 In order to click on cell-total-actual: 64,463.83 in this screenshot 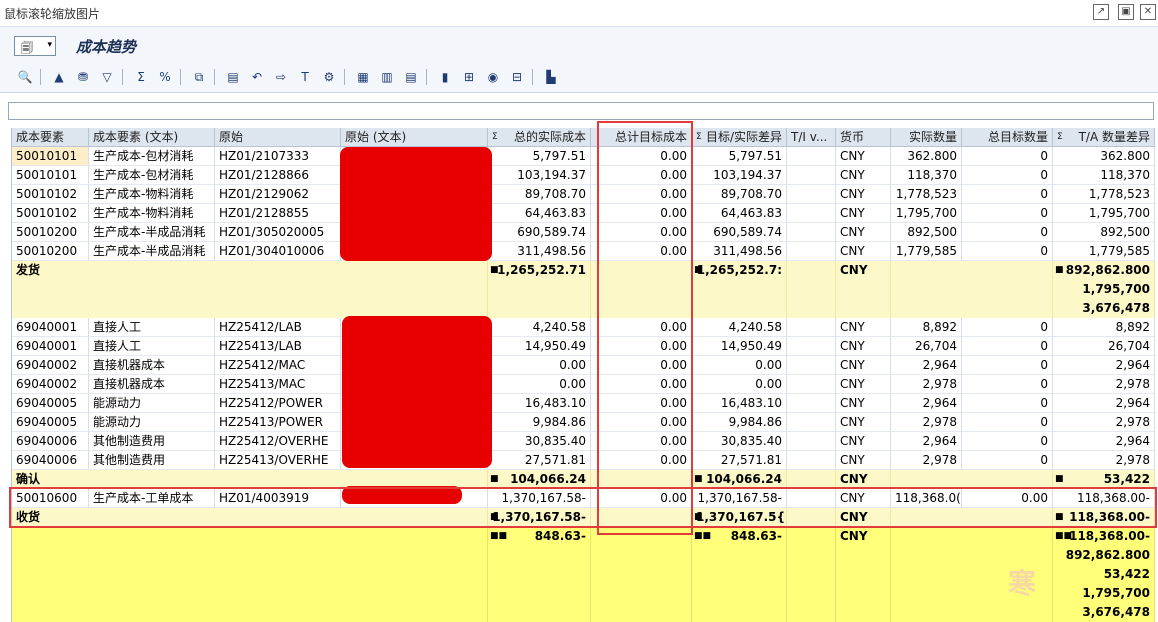, I will do `click(539, 213)`.